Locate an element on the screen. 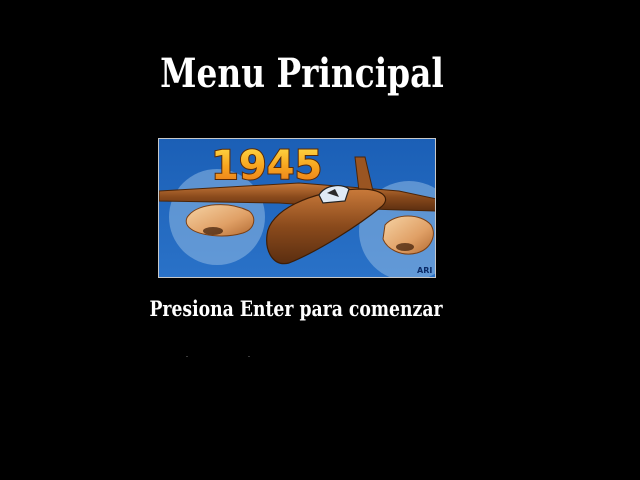  plane-illustration: 1945 ARI is located at coordinates (297, 208).